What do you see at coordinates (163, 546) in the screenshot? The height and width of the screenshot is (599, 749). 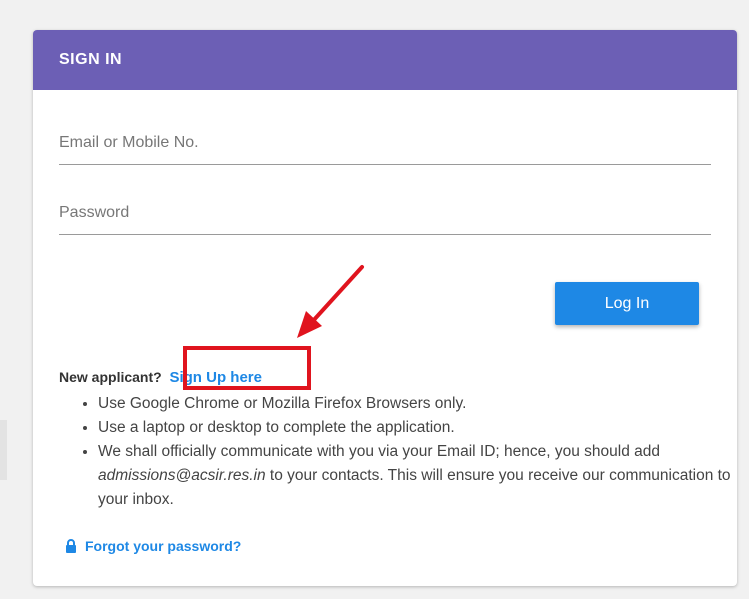 I see `forgot-password-link: Forgot your password?` at bounding box center [163, 546].